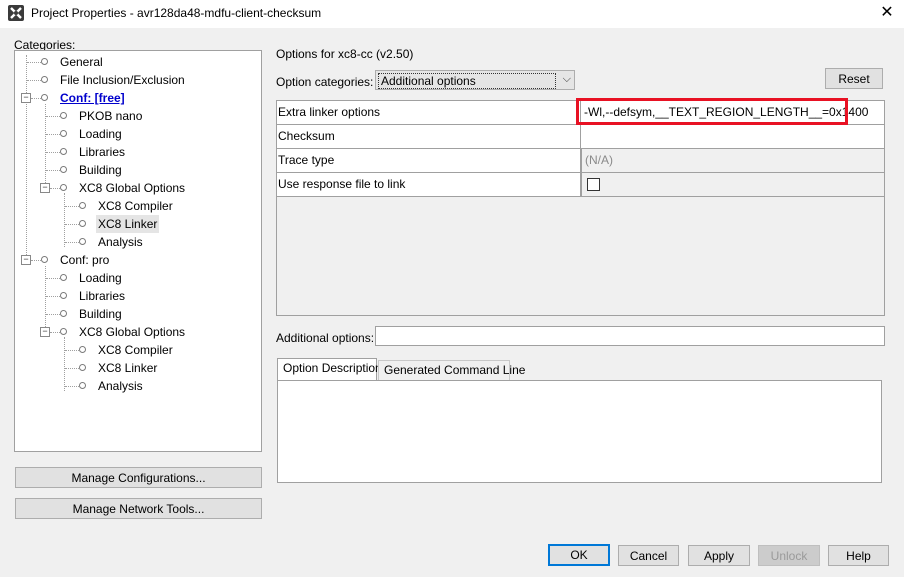 Image resolution: width=904 pixels, height=577 pixels. I want to click on additional-options-label: Additional options:, so click(325, 338).